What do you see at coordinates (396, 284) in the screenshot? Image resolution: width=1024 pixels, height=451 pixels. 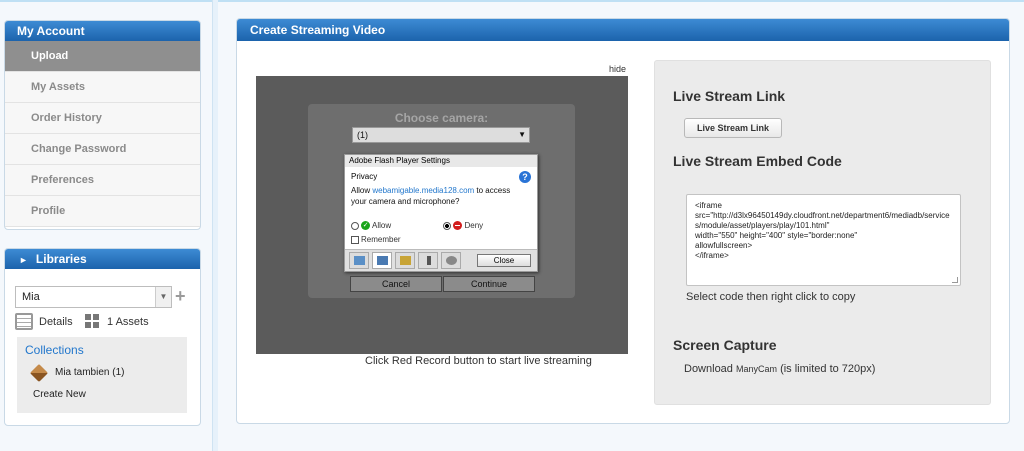 I see `cancel-button: Cancel` at bounding box center [396, 284].